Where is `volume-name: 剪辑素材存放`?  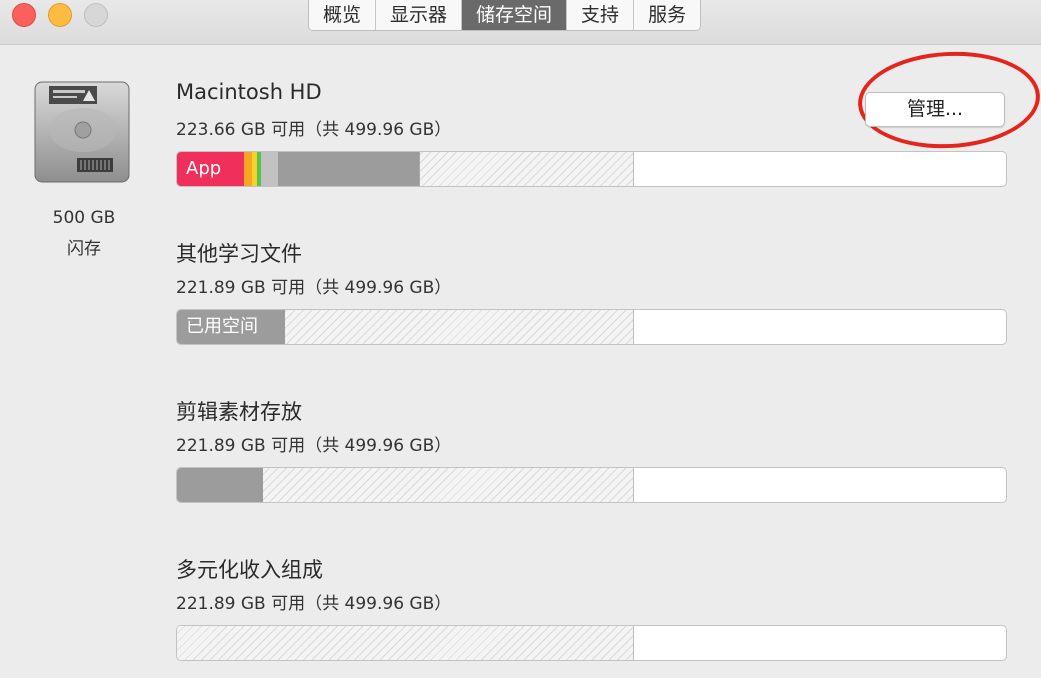 volume-name: 剪辑素材存放 is located at coordinates (239, 412).